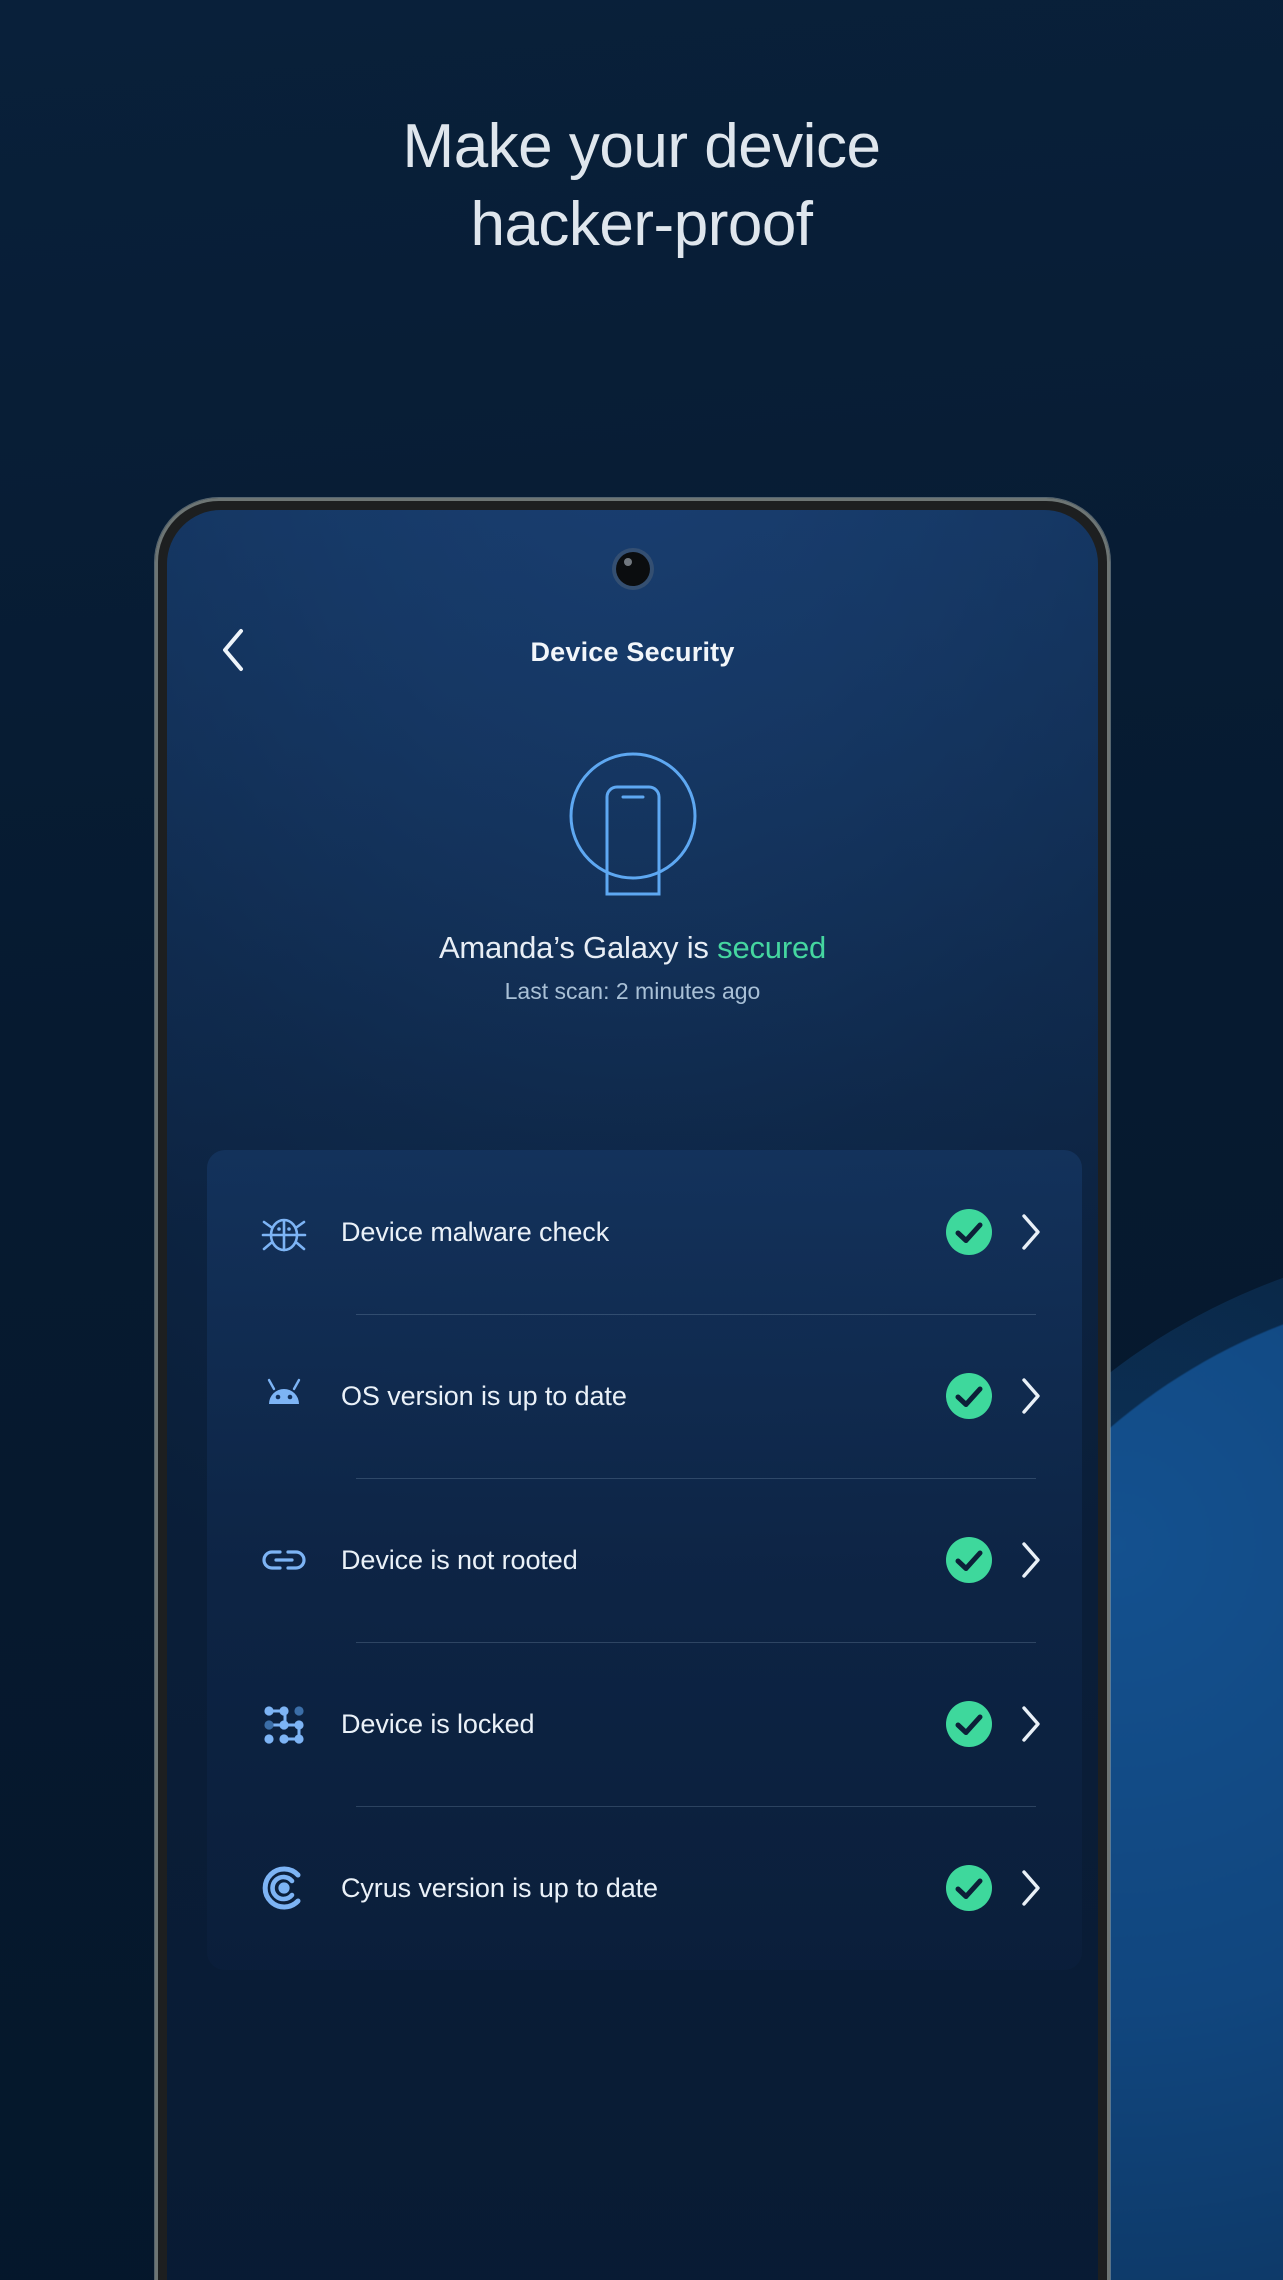  What do you see at coordinates (644, 1232) in the screenshot?
I see `list-item: Device malware check` at bounding box center [644, 1232].